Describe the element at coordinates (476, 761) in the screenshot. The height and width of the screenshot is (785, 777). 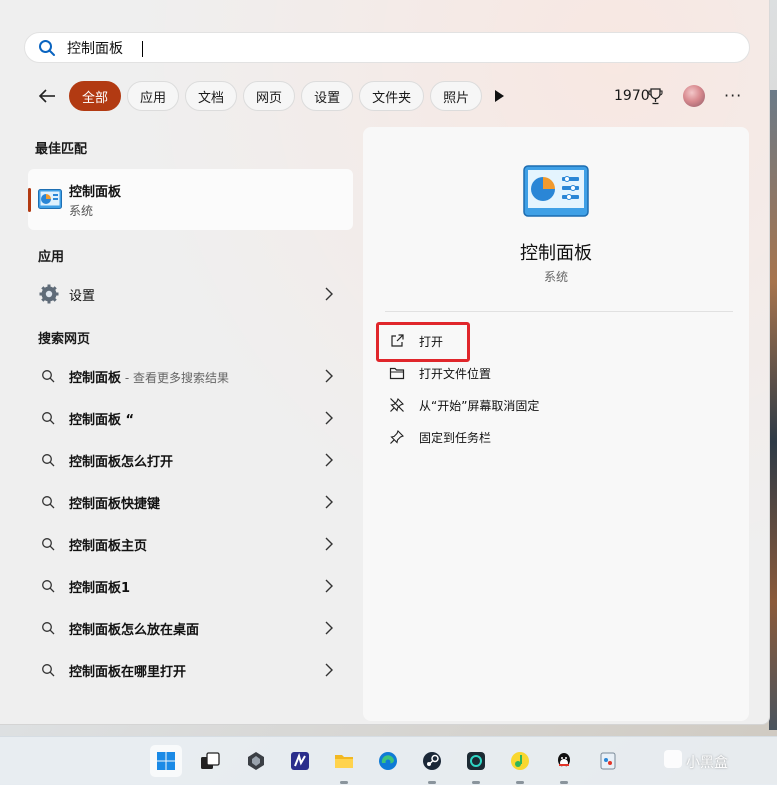
I see `app-ring-icon` at that location.